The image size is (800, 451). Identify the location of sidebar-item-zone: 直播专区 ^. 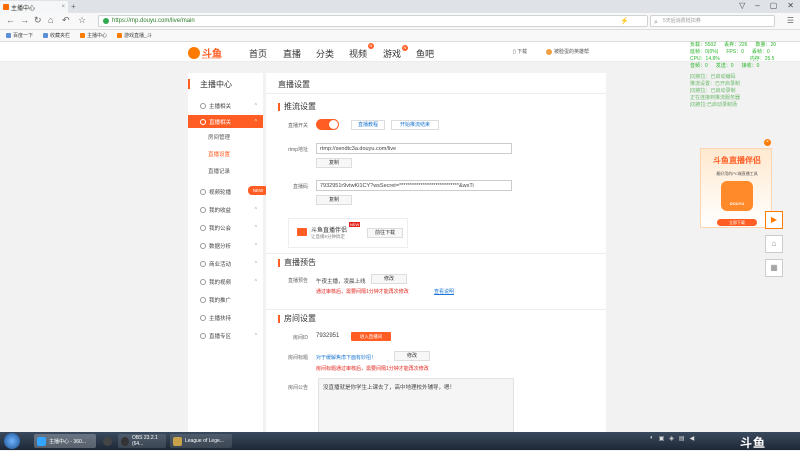
(225, 335).